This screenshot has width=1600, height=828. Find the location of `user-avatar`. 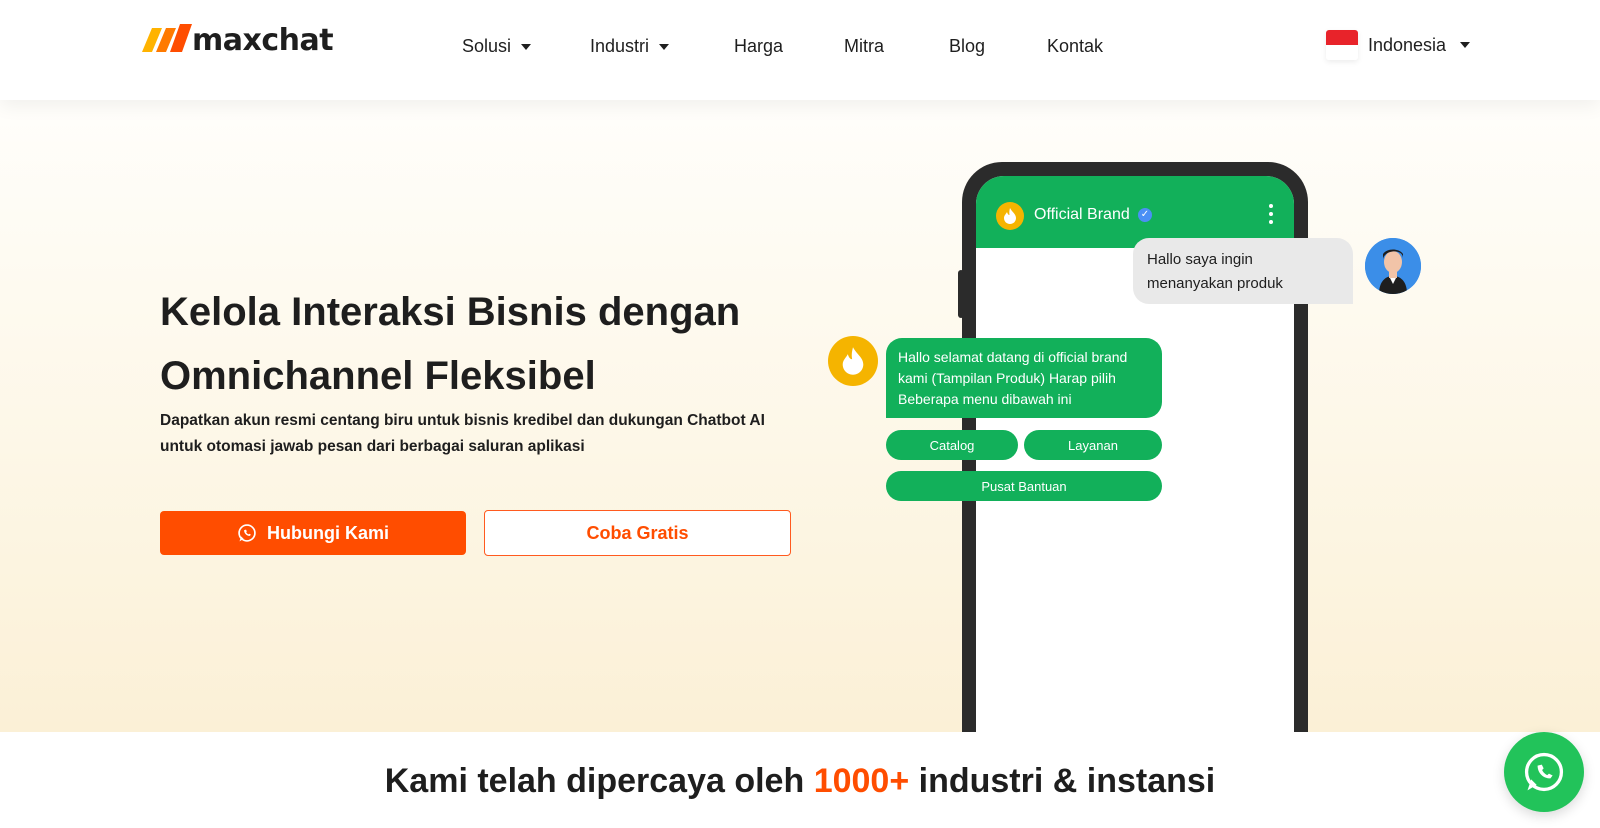

user-avatar is located at coordinates (1393, 266).